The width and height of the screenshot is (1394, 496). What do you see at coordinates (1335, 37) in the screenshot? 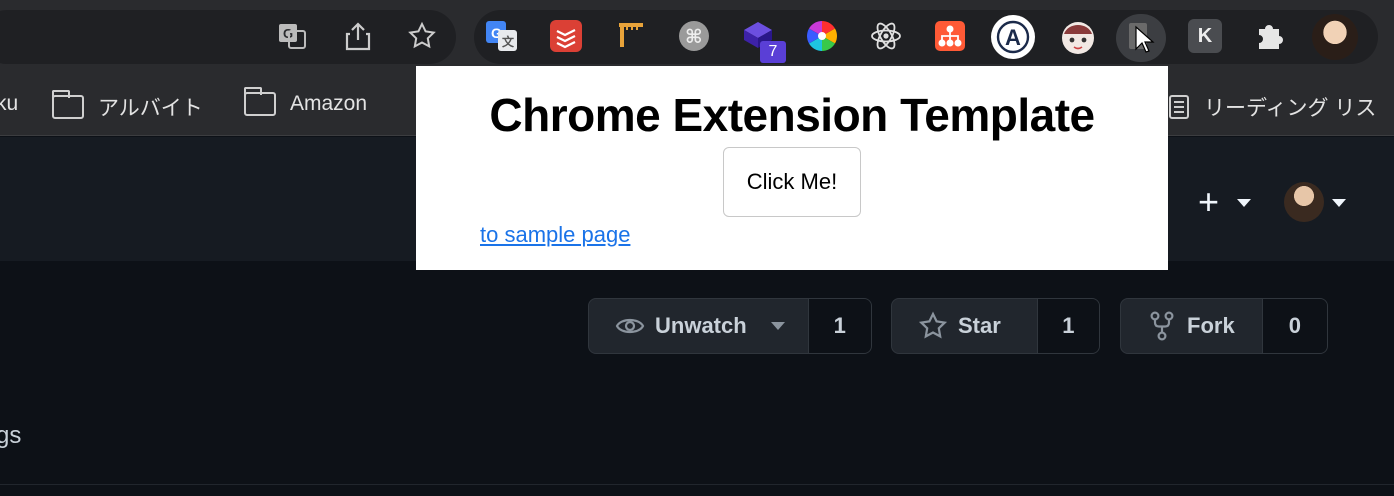
I see `profile-avatar` at bounding box center [1335, 37].